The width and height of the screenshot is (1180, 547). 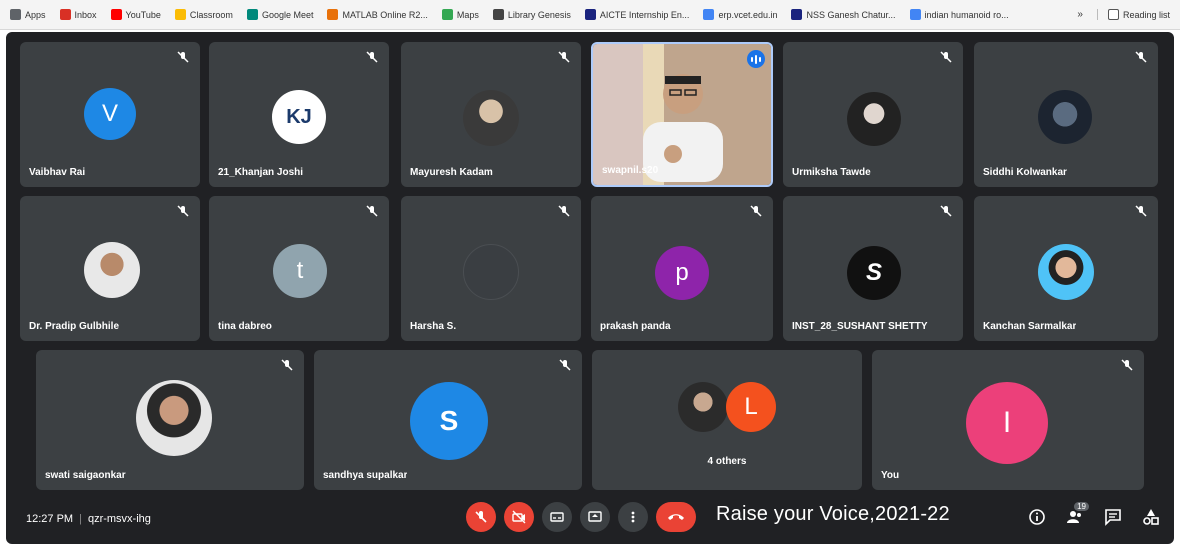 I want to click on avatar: V, so click(x=110, y=114).